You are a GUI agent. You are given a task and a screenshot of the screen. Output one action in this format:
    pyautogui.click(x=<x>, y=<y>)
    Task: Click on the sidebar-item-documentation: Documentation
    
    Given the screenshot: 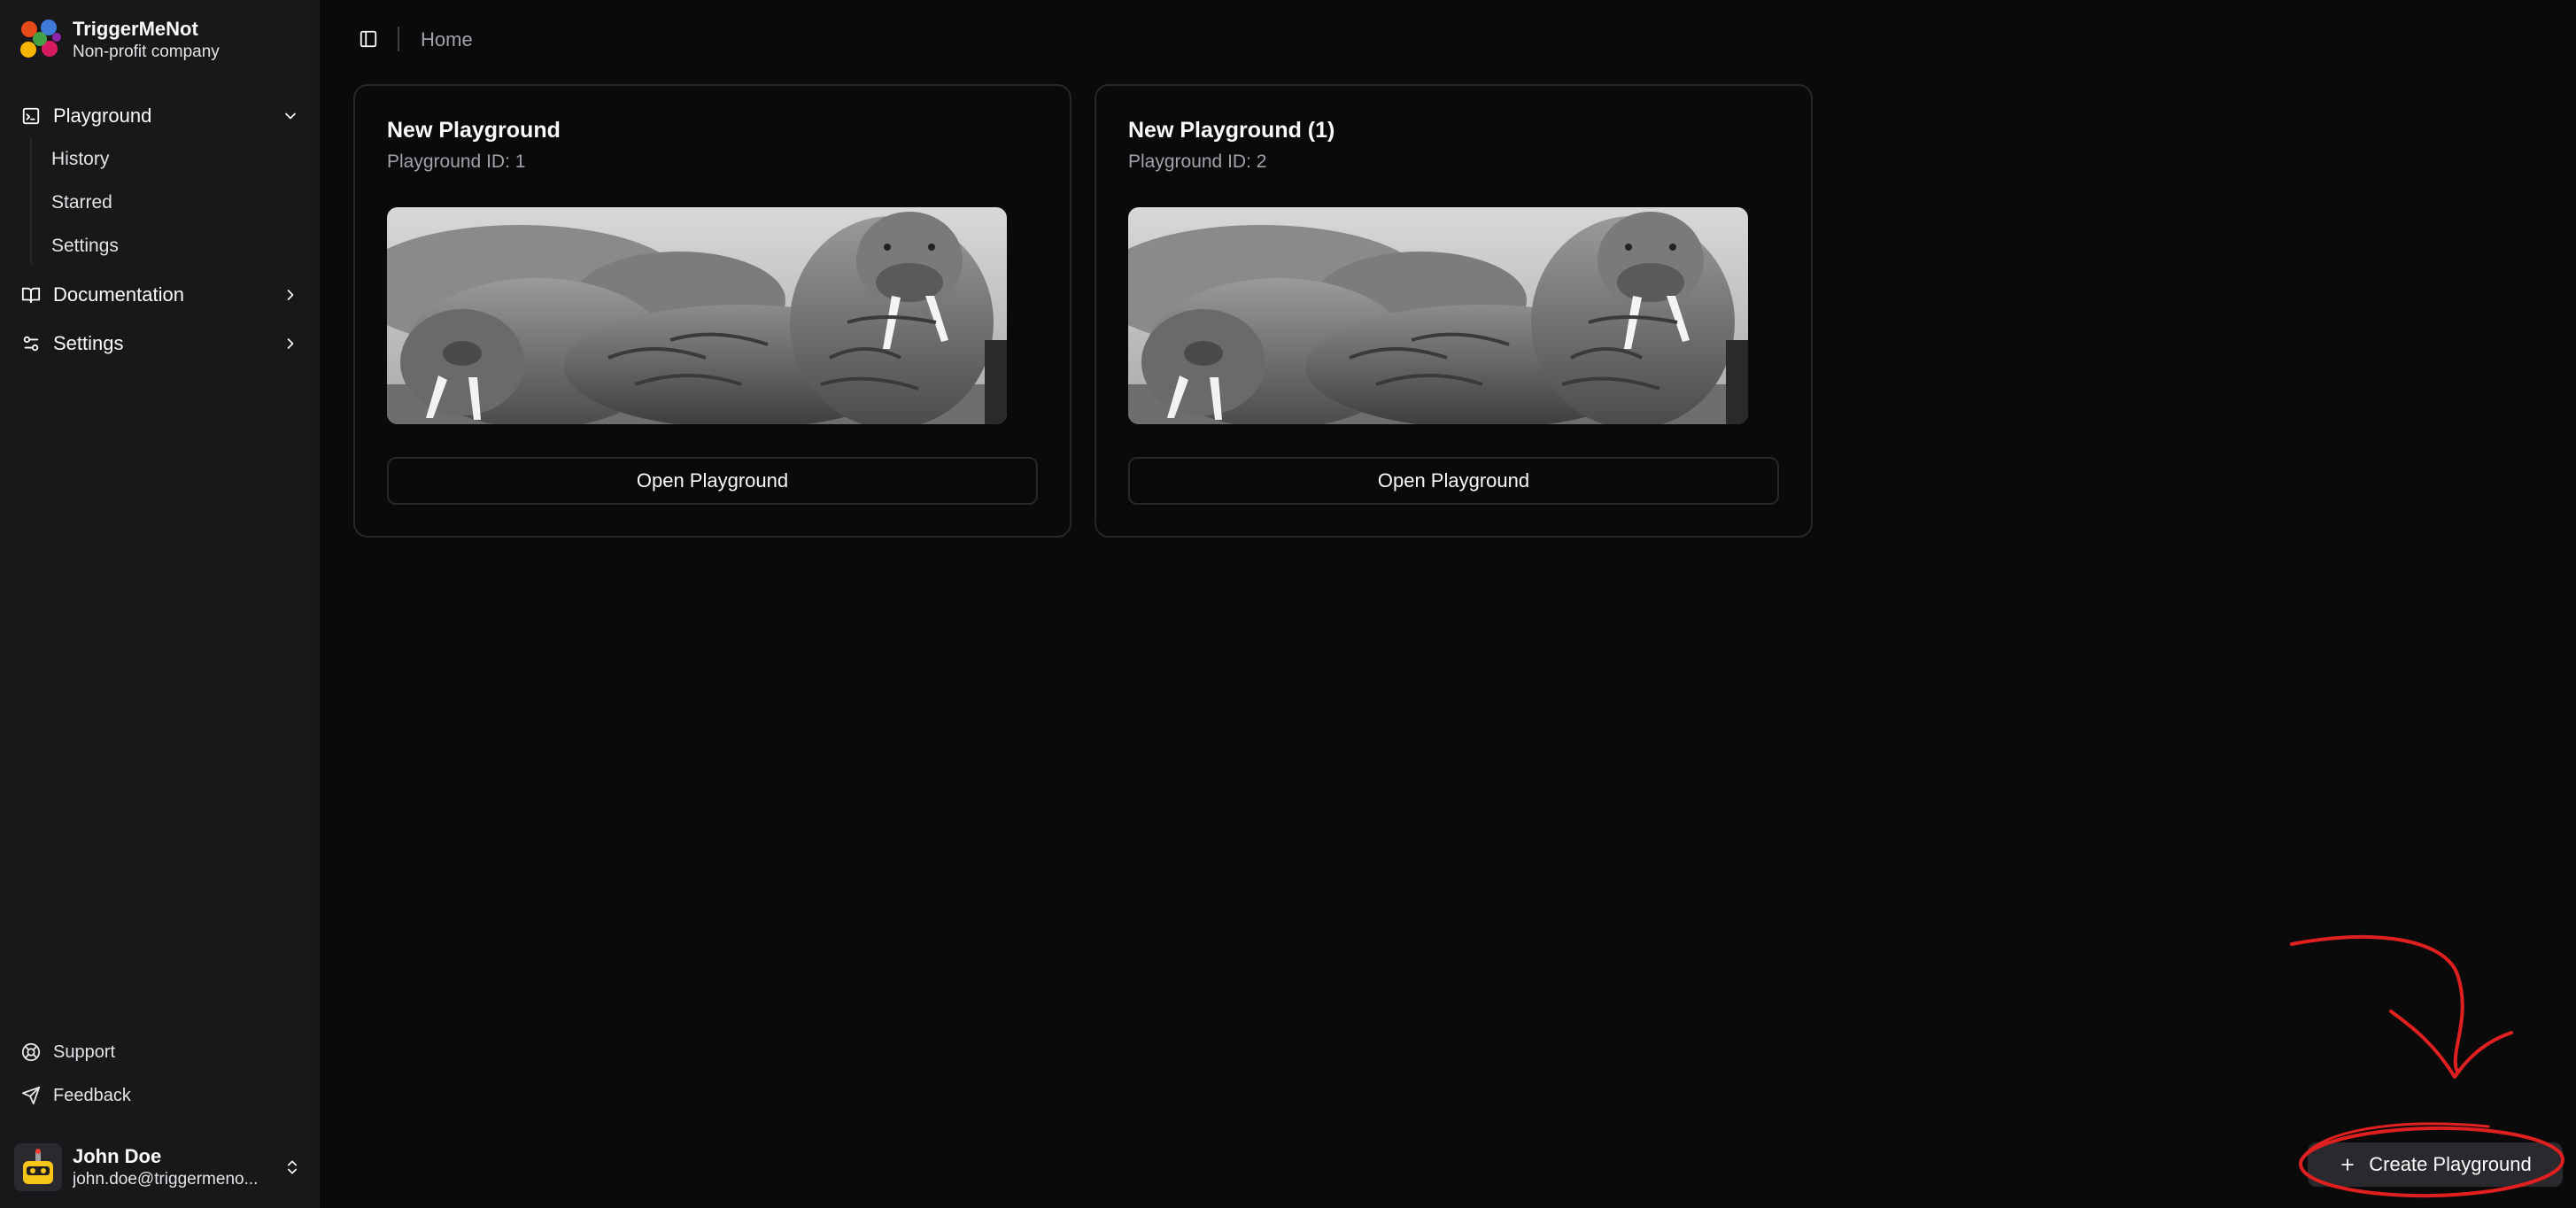 What is the action you would take?
    pyautogui.click(x=159, y=295)
    